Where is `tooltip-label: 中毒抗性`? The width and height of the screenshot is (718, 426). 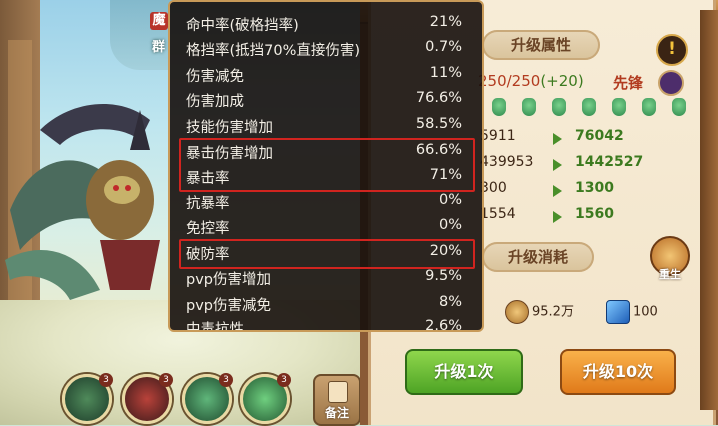
tooltip-label: 中毒抗性 is located at coordinates (215, 327).